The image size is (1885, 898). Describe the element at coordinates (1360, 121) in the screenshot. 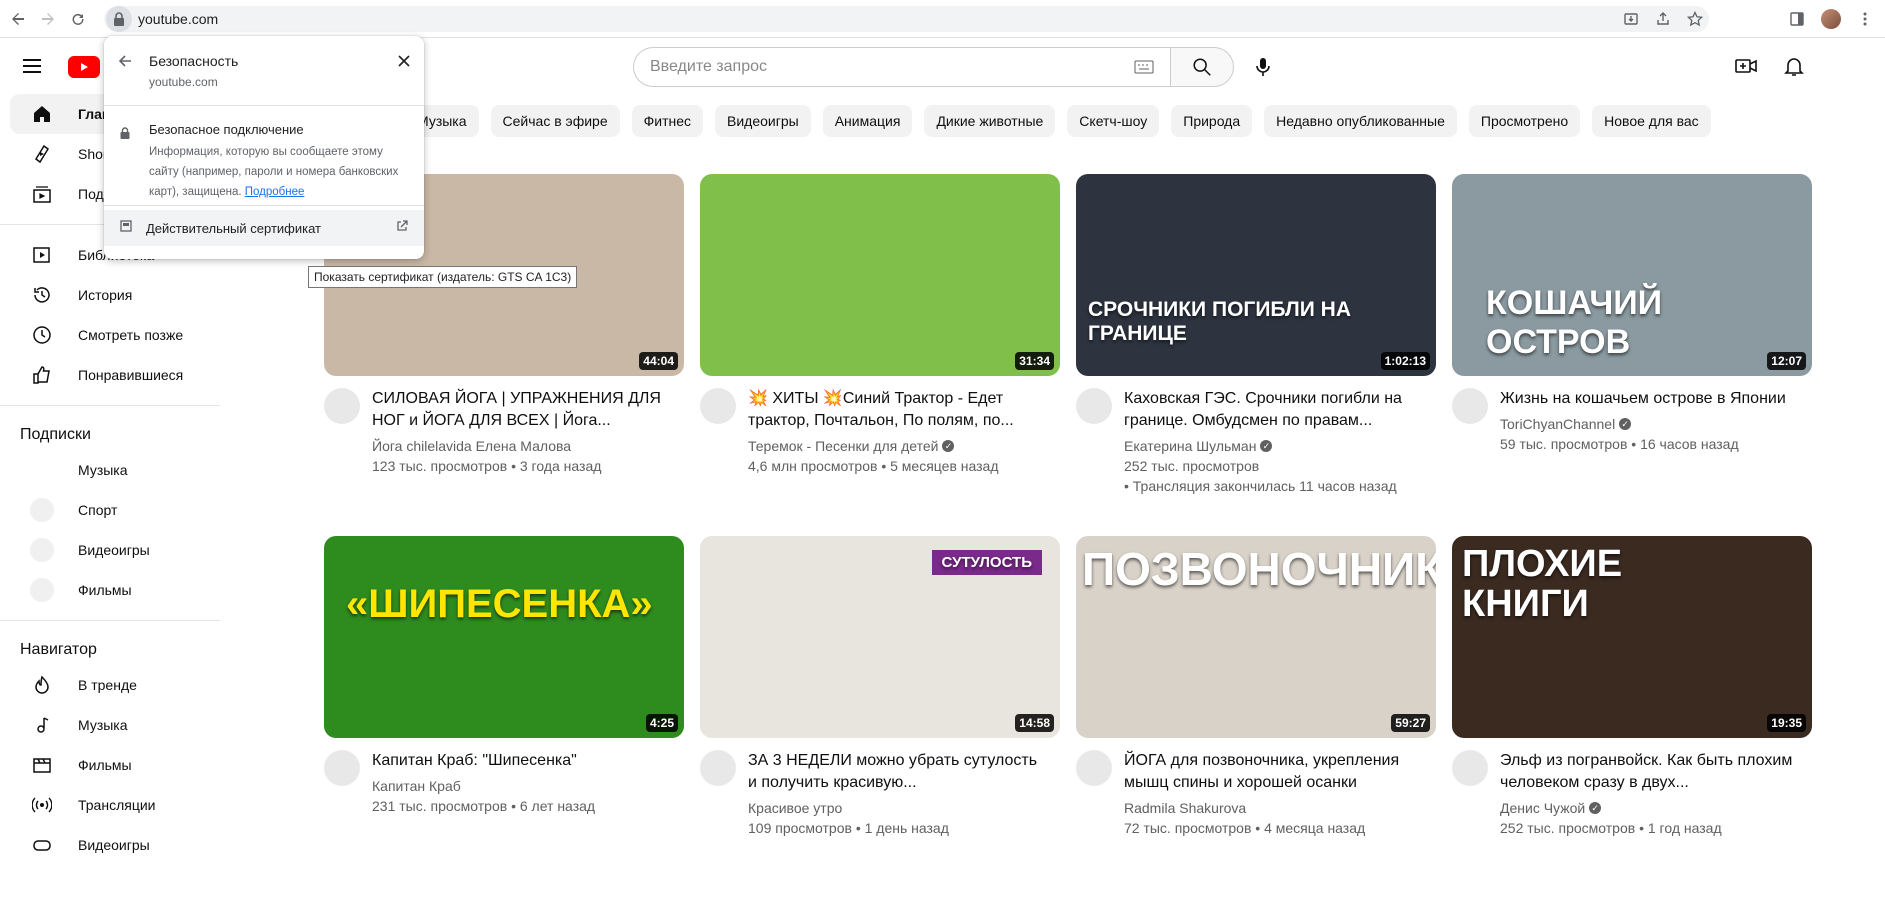

I see `chip-recently-uploaded: Недавно опубликованные` at that location.